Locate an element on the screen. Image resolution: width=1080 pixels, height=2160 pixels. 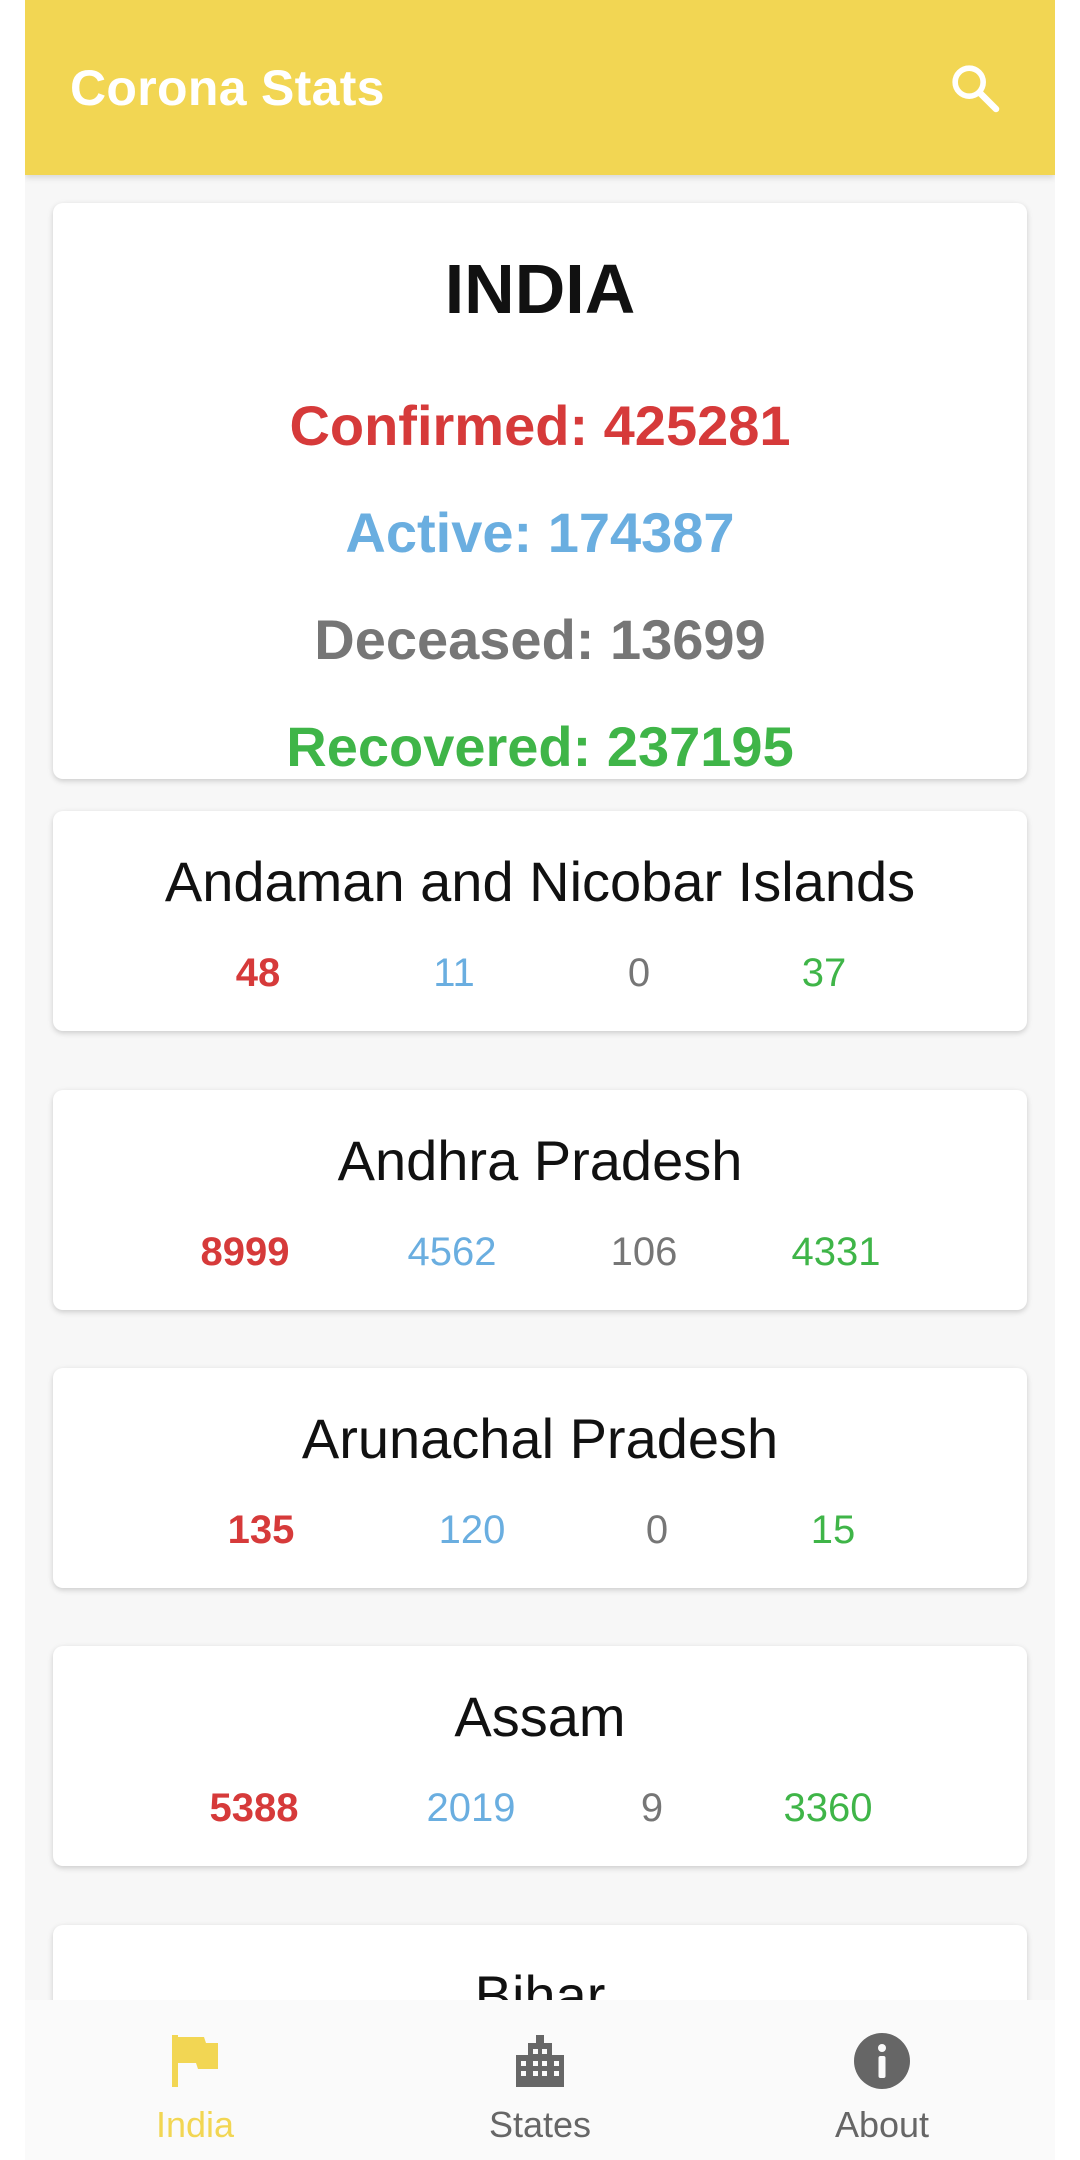
state-card: Andaman and Nicobar Islands 48 11 0 37 is located at coordinates (540, 921).